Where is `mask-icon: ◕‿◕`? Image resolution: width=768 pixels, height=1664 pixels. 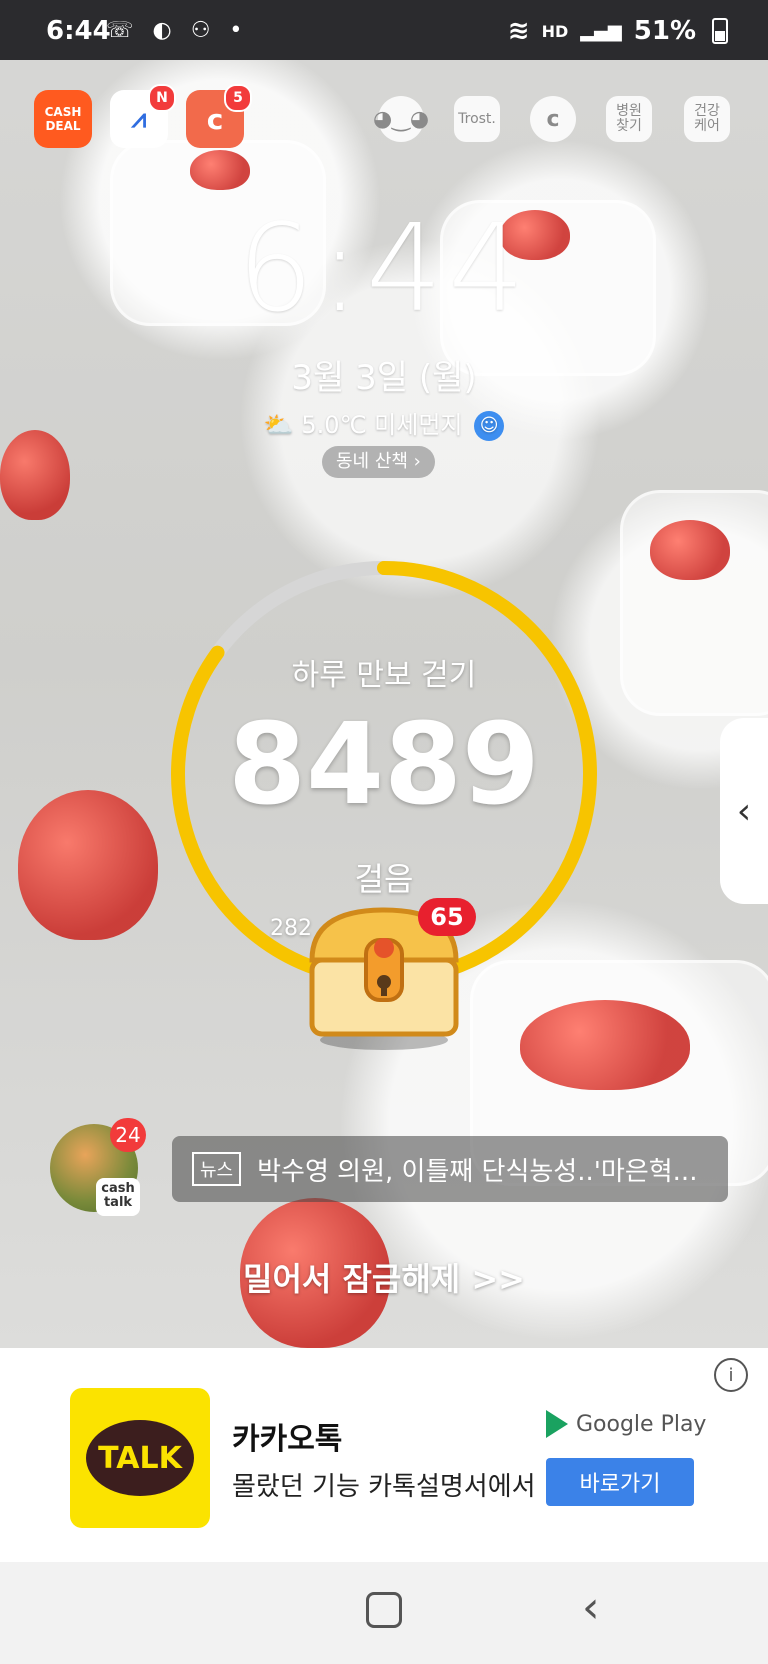 mask-icon: ◕‿◕ is located at coordinates (401, 119).